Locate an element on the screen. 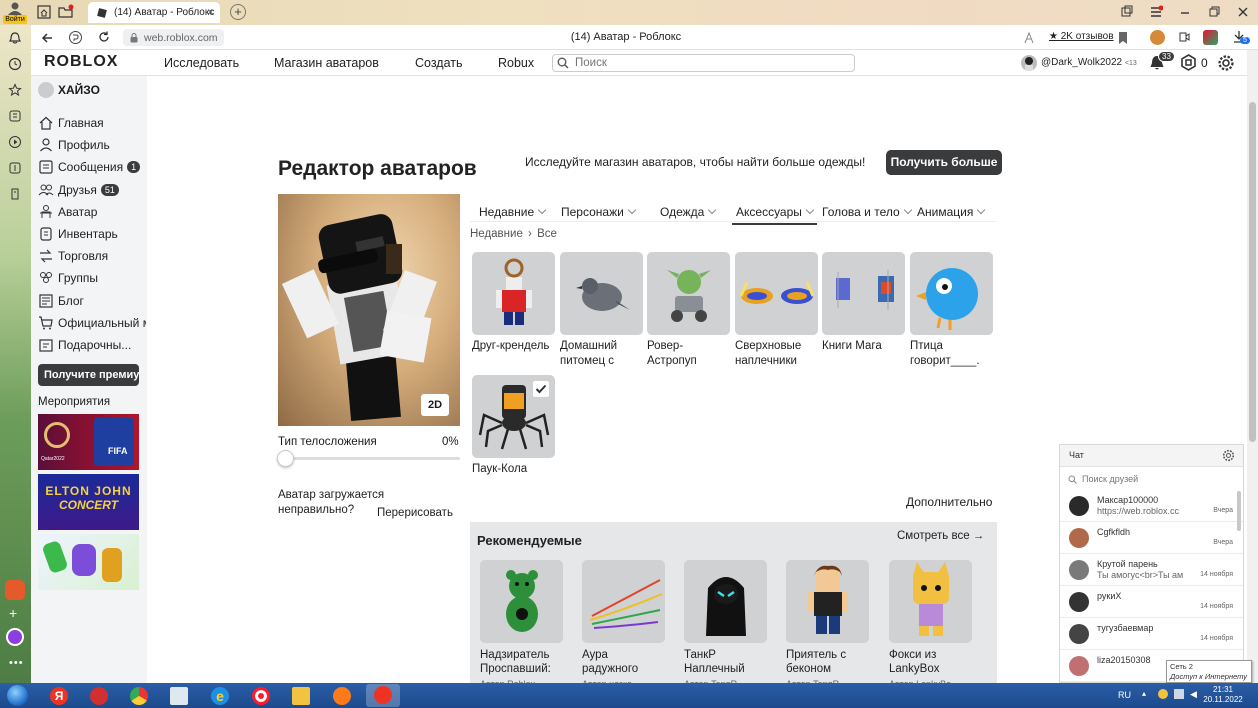 Image resolution: width=1258 pixels, height=708 pixels. get-more-button: Получить больше is located at coordinates (944, 162).